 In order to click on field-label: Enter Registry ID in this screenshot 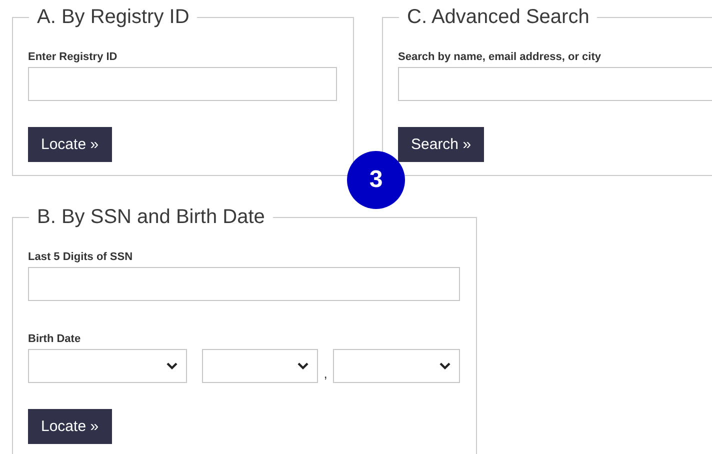, I will do `click(73, 57)`.